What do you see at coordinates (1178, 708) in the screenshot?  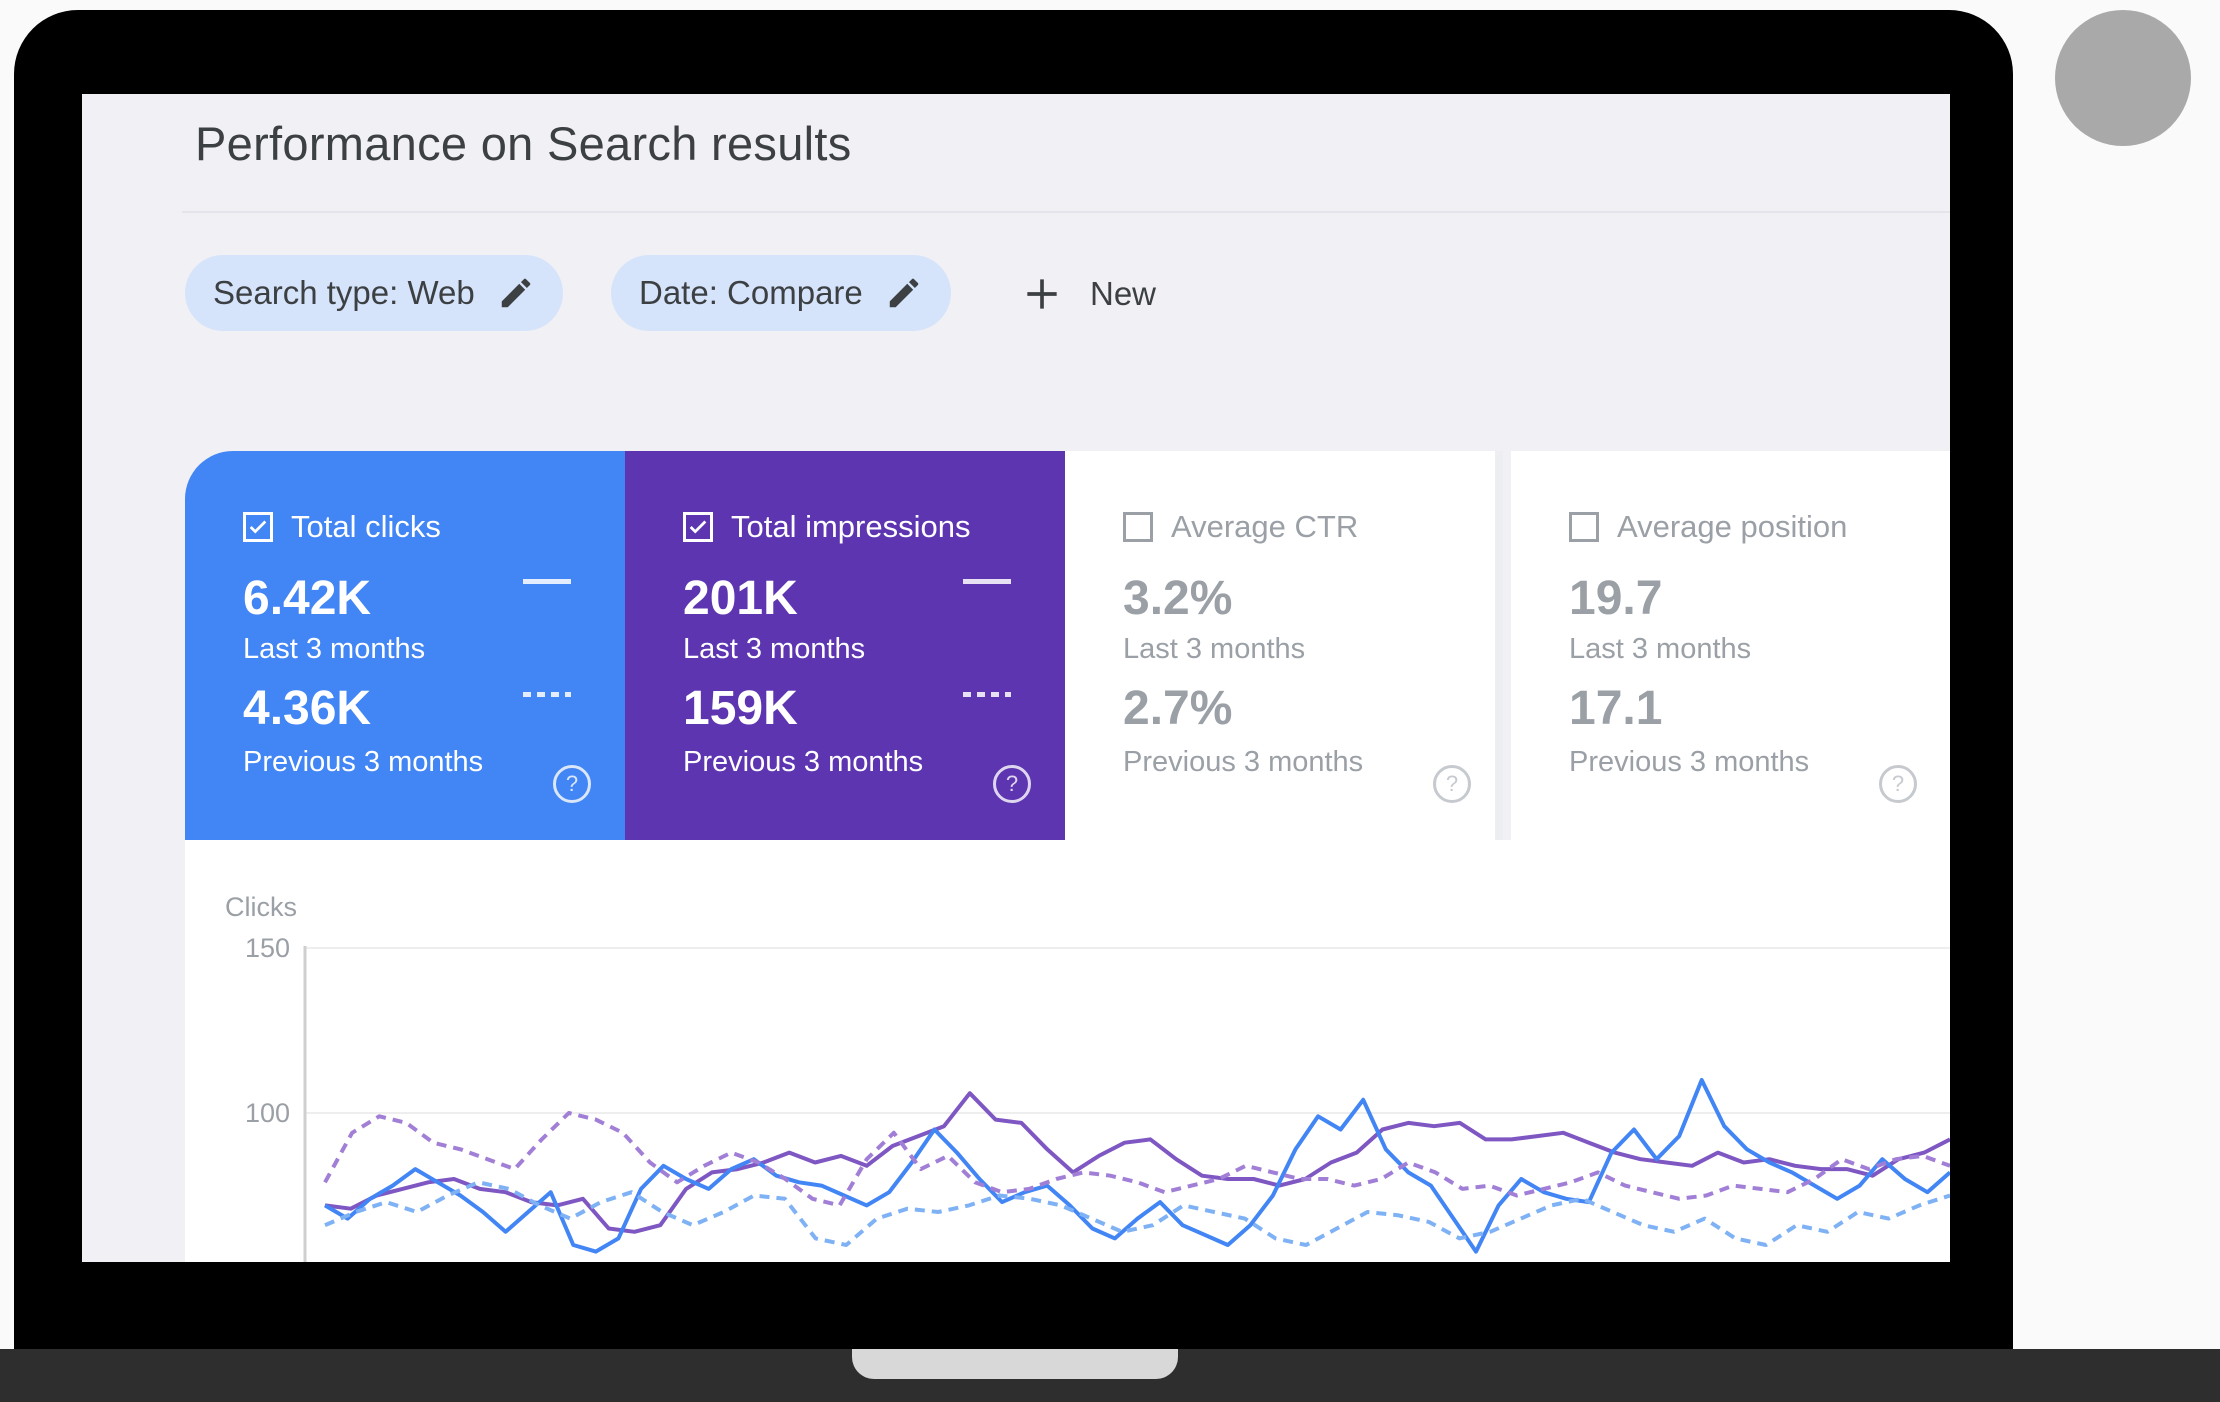 I see `metric-previous-value: 2.7%` at bounding box center [1178, 708].